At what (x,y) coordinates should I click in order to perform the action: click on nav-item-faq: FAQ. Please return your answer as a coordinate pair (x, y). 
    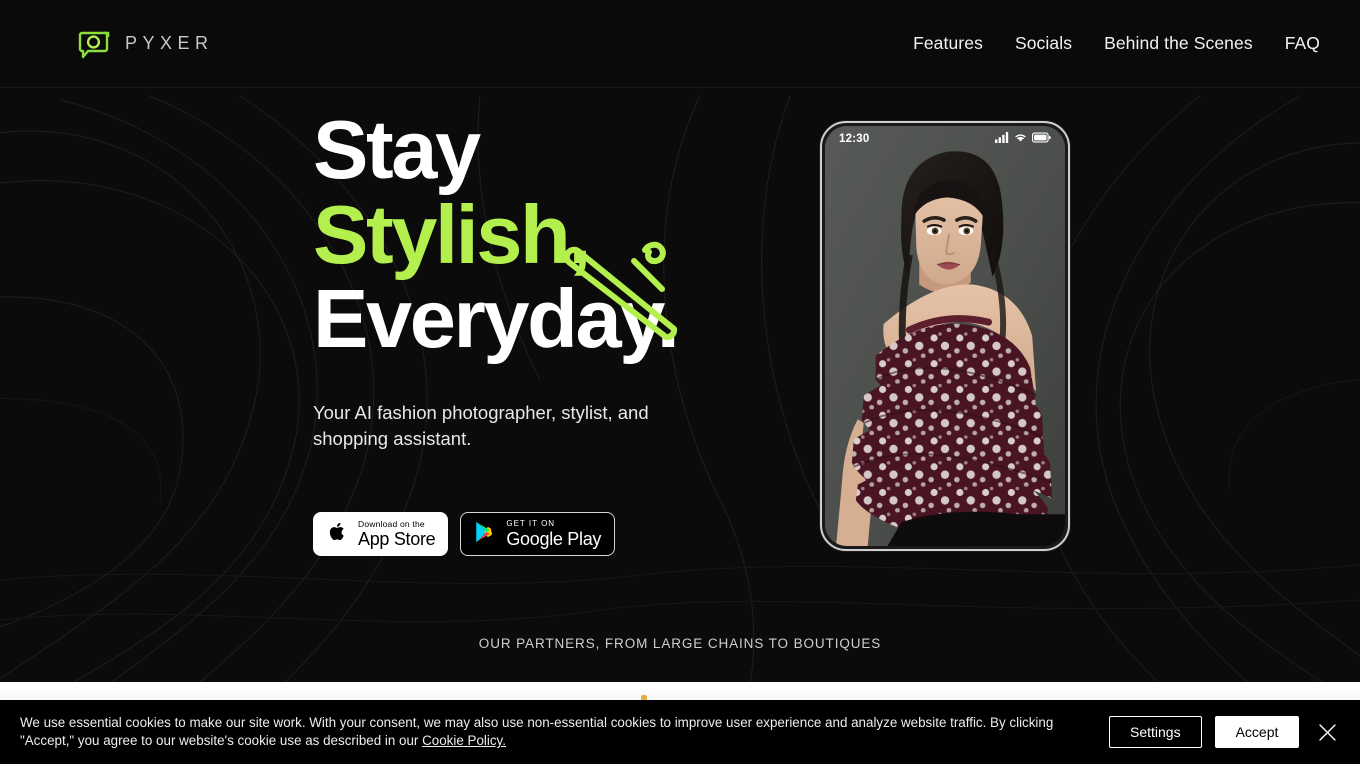
    Looking at the image, I should click on (1294, 43).